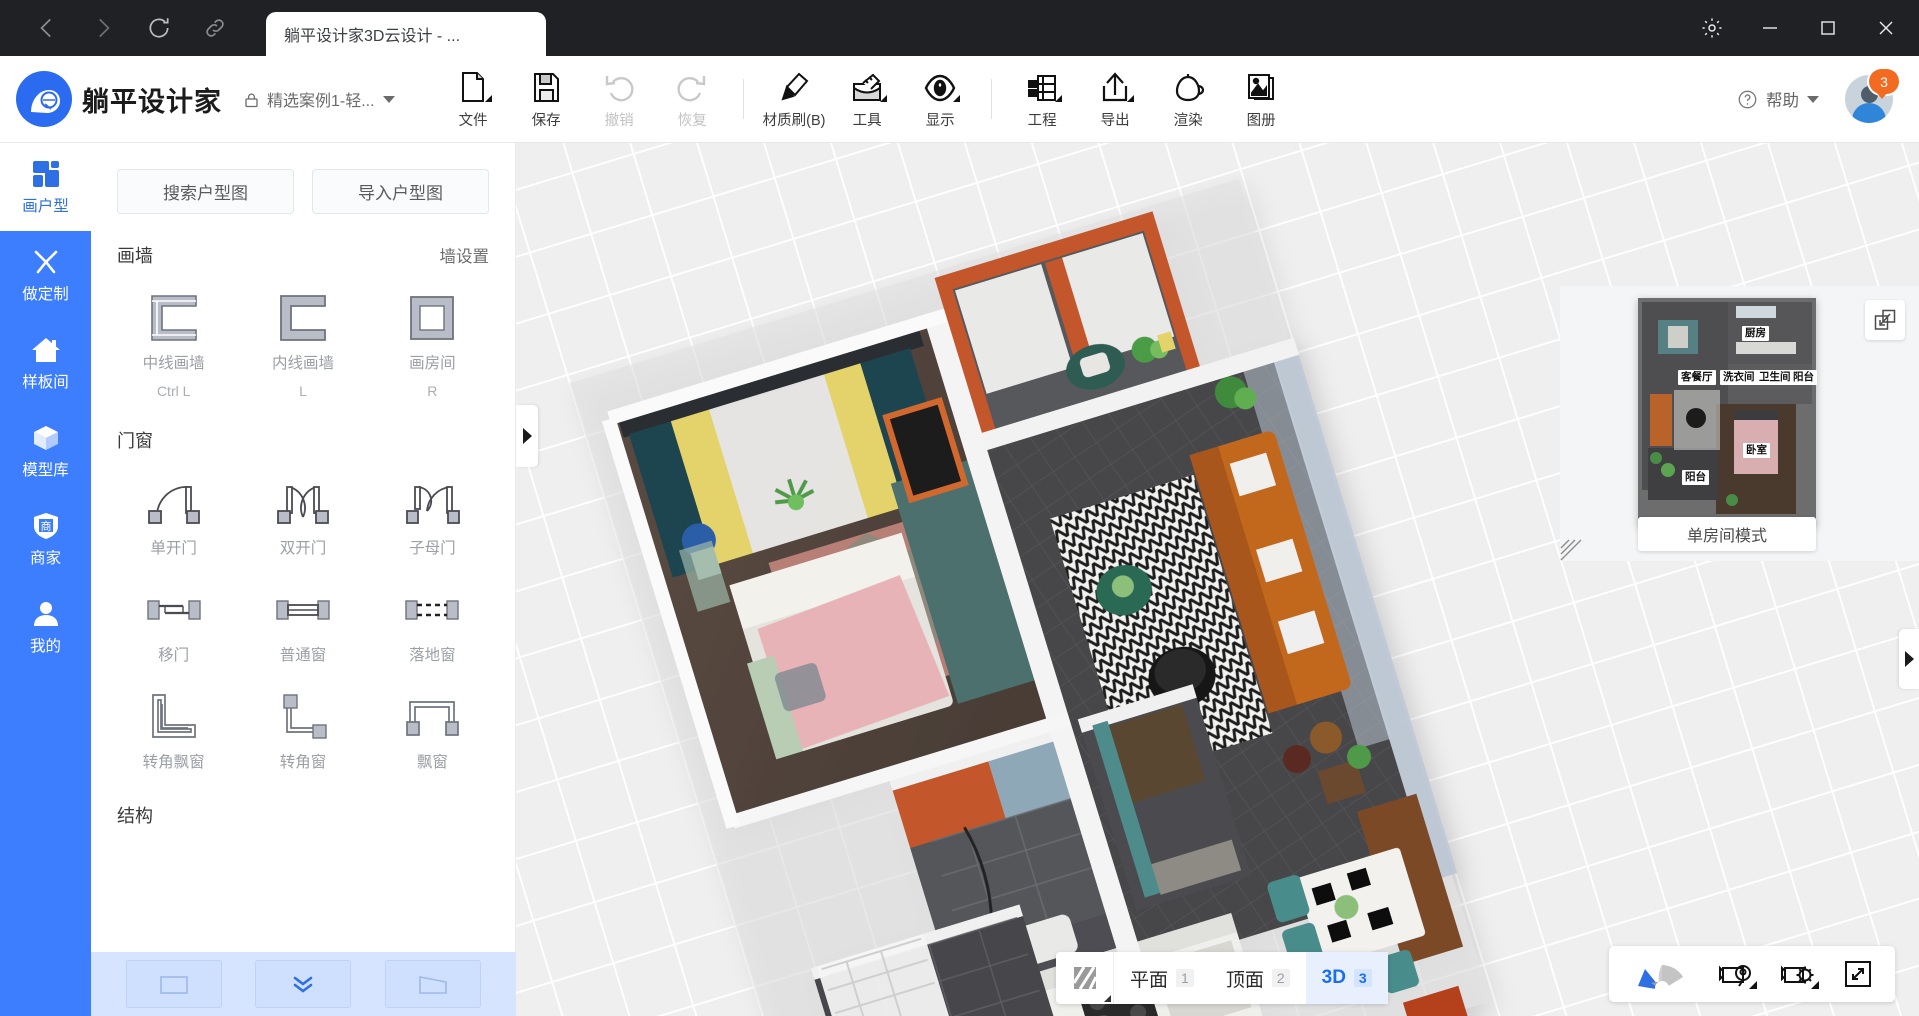 The height and width of the screenshot is (1016, 1919). What do you see at coordinates (1085, 978) in the screenshot?
I see `texture-icon` at bounding box center [1085, 978].